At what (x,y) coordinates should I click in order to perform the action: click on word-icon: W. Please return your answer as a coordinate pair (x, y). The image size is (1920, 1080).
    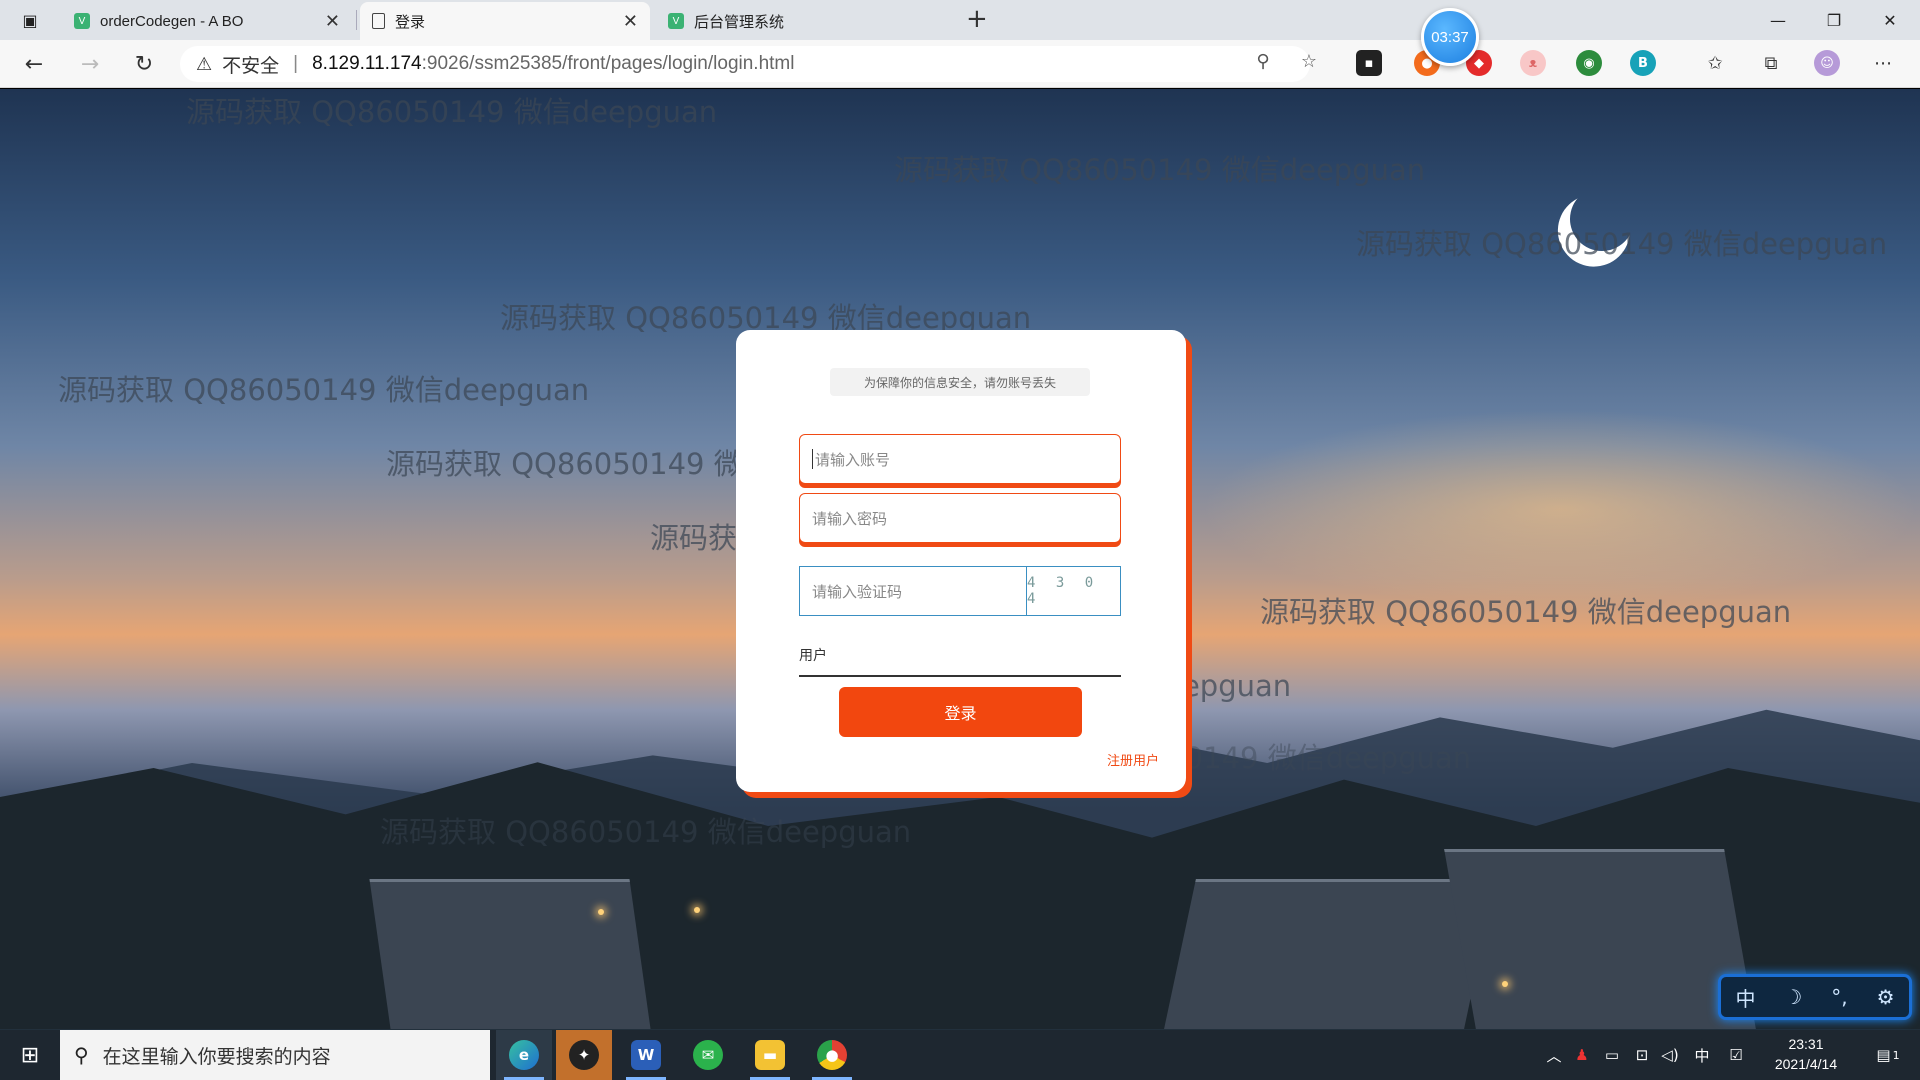
    Looking at the image, I should click on (646, 1055).